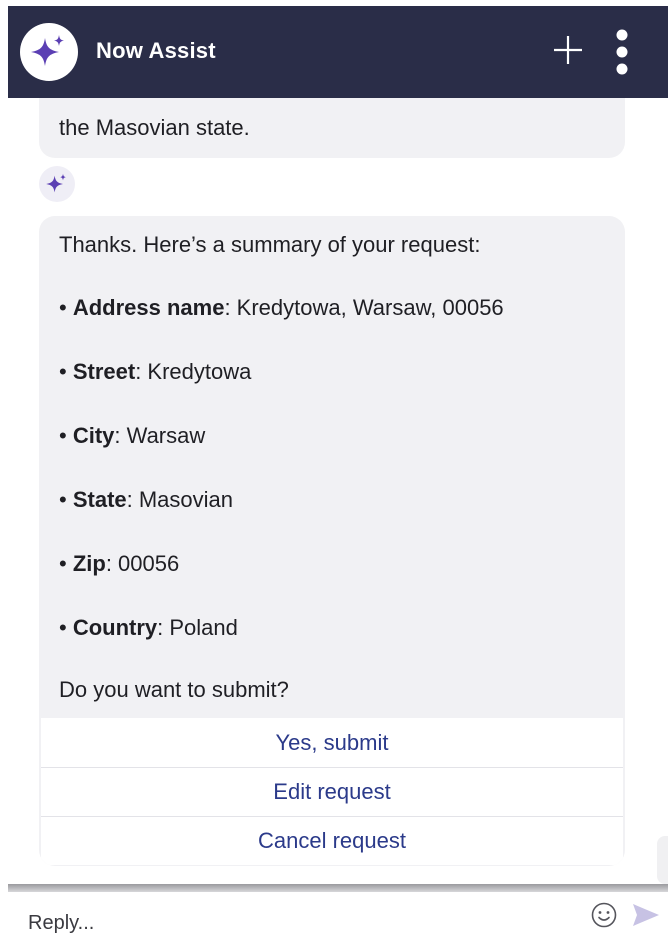 This screenshot has width=668, height=952. I want to click on chat-header: Now Assist, so click(338, 52).